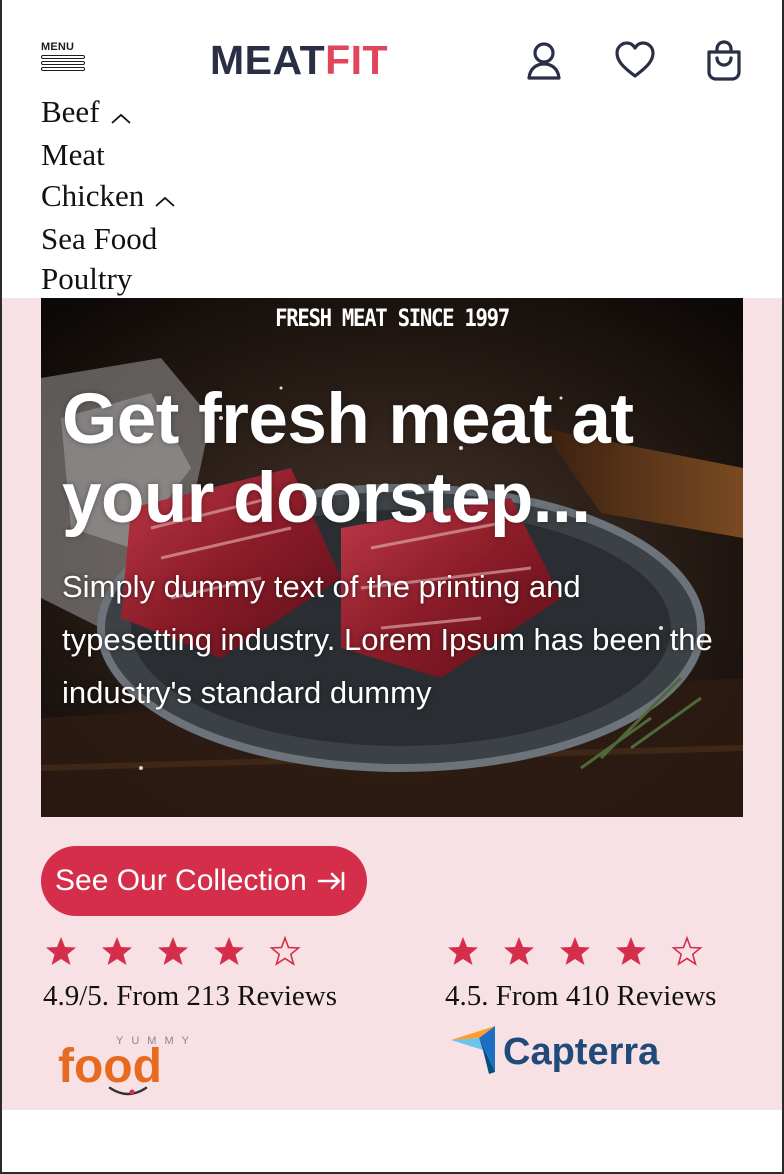 This screenshot has width=784, height=1174. Describe the element at coordinates (581, 1052) in the screenshot. I see `svg-text: Capterra` at that location.